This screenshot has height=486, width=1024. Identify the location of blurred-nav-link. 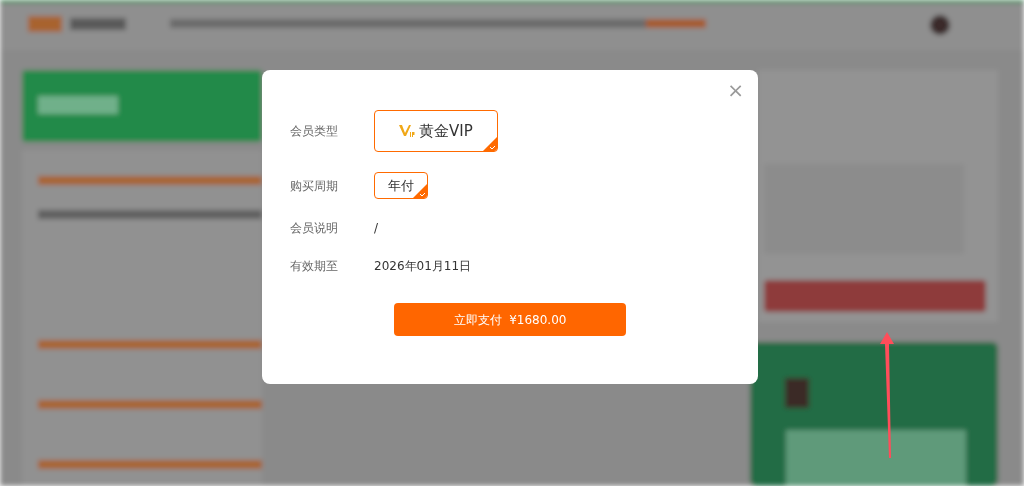
(676, 23).